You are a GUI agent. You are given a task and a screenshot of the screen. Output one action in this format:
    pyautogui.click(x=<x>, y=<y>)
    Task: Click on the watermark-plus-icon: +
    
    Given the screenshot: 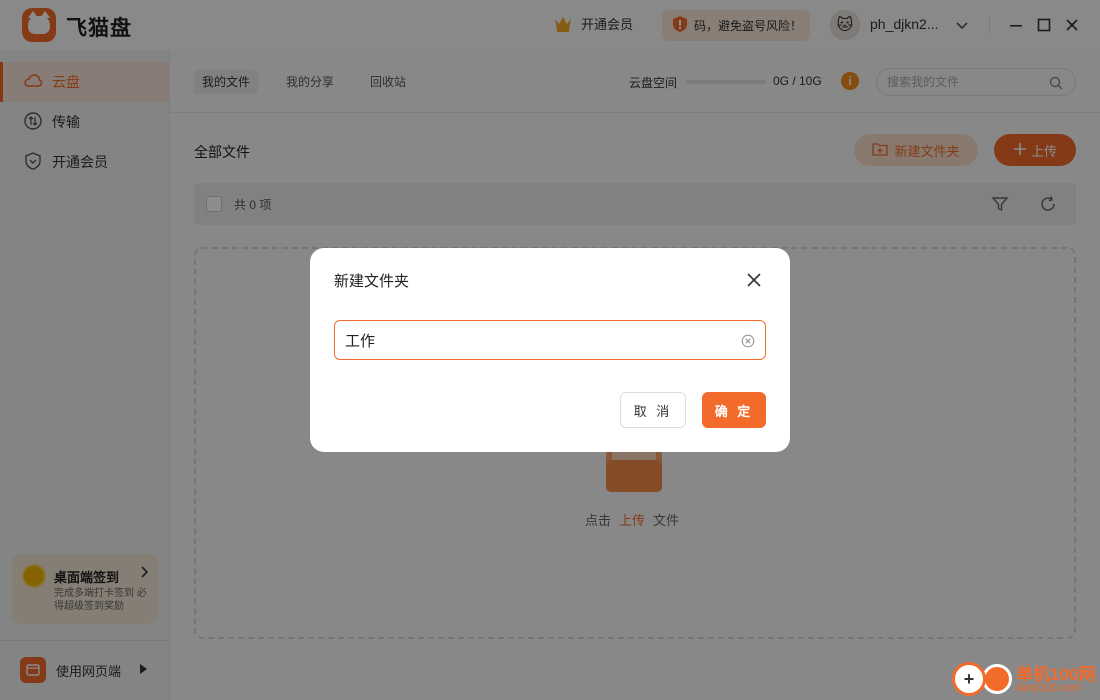 What is the action you would take?
    pyautogui.click(x=969, y=679)
    